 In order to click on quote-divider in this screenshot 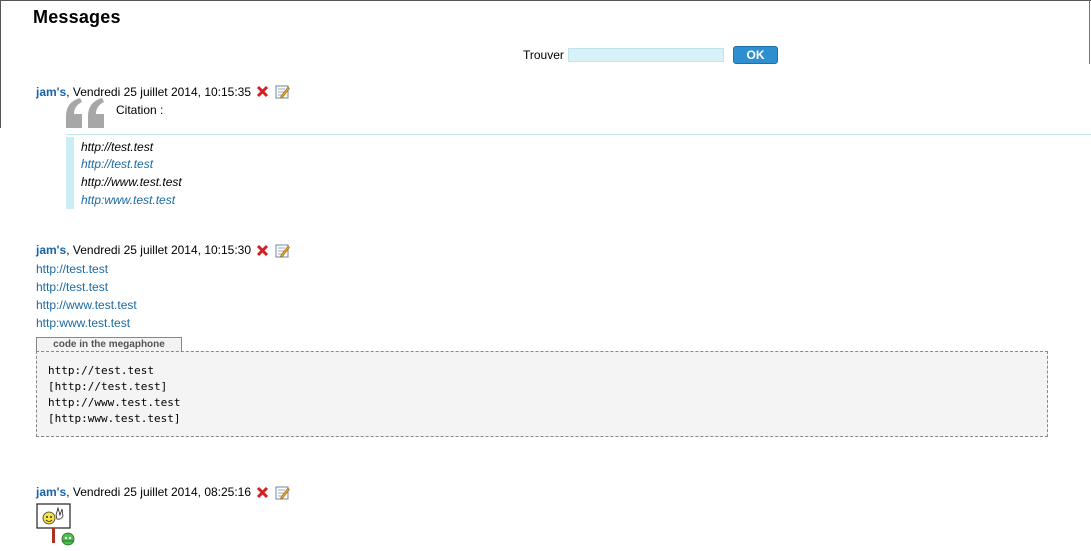, I will do `click(578, 134)`.